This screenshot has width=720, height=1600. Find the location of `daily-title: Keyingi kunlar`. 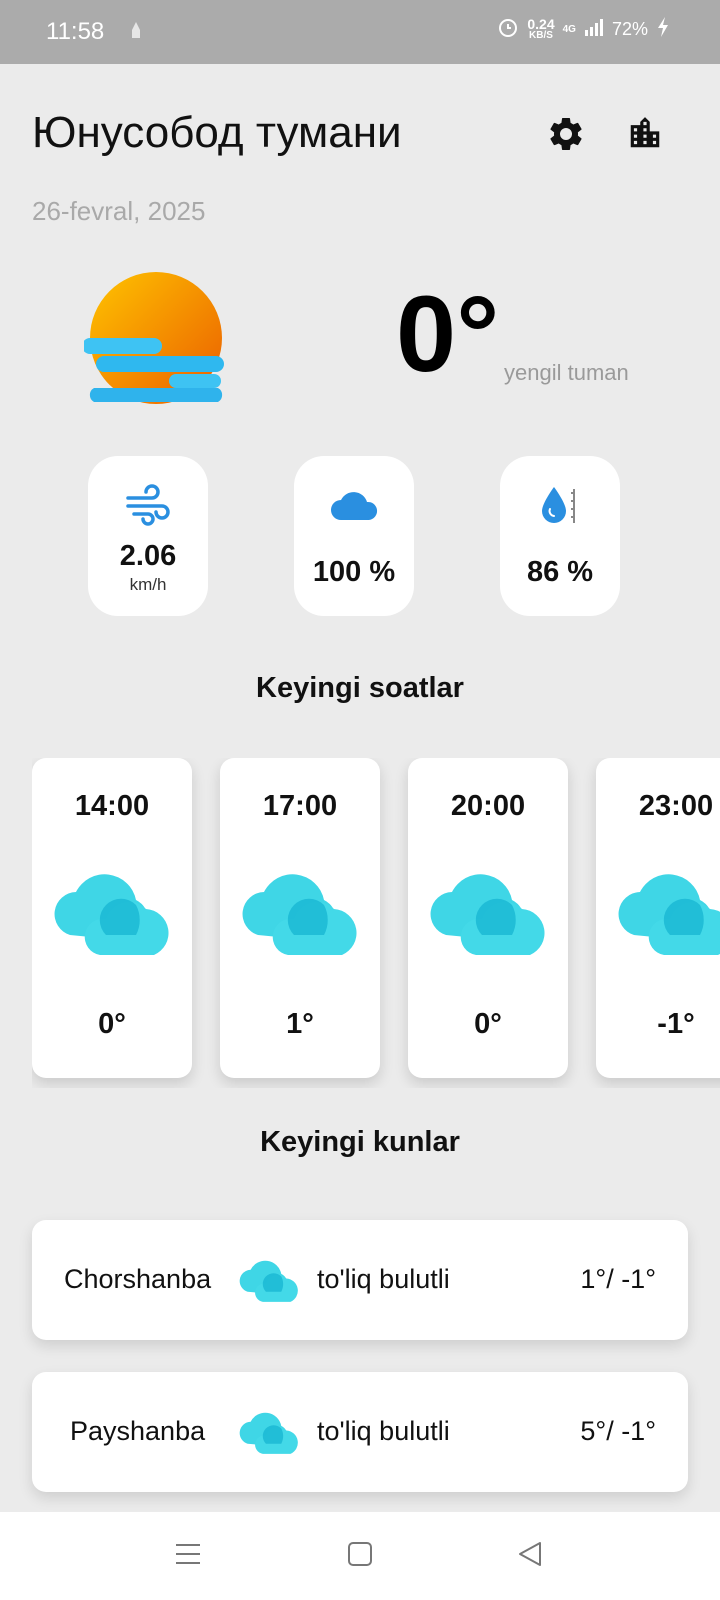

daily-title: Keyingi kunlar is located at coordinates (360, 1142).